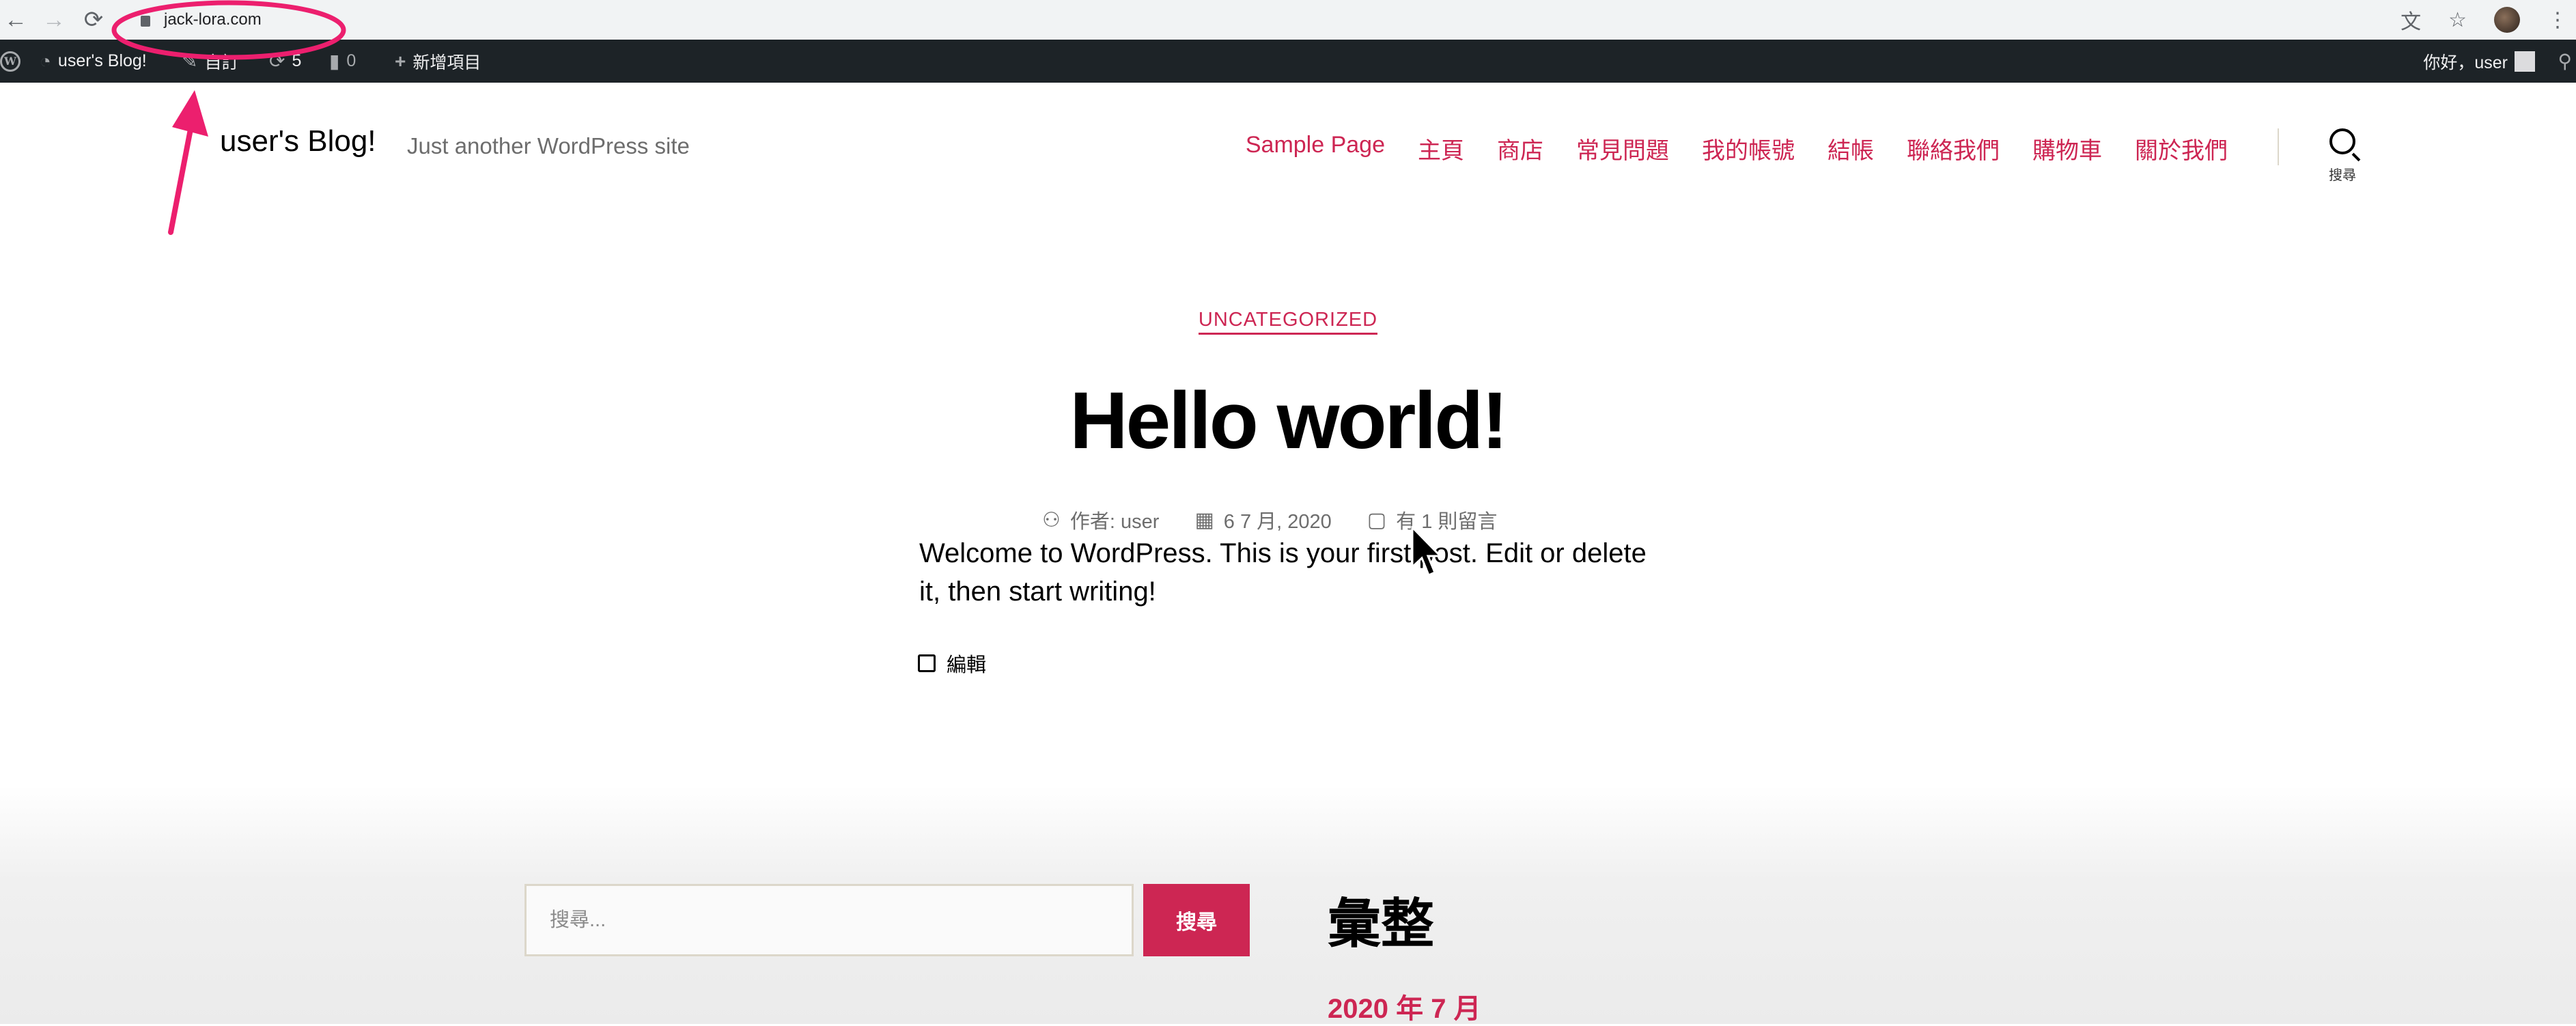  What do you see at coordinates (228, 118) in the screenshot?
I see `annotation-overlay` at bounding box center [228, 118].